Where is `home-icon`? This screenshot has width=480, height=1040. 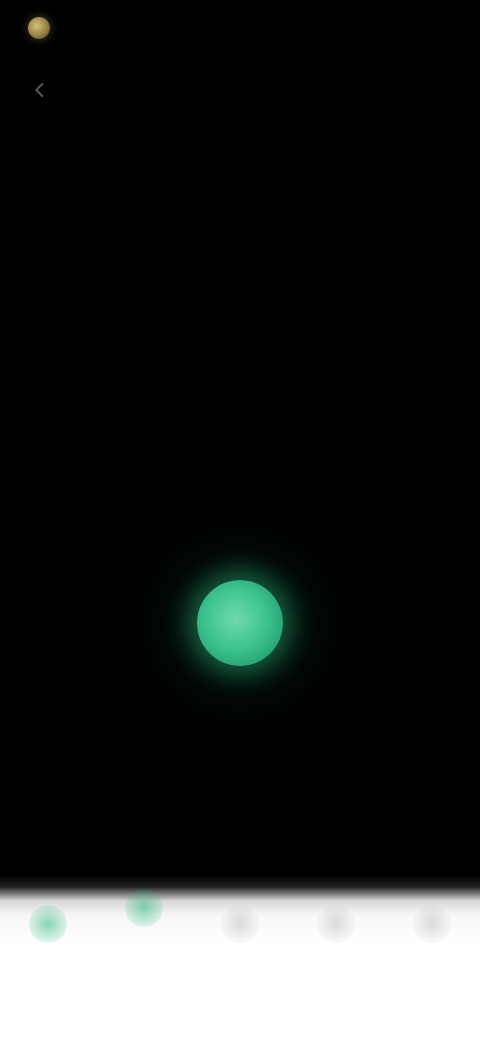 home-icon is located at coordinates (48, 924).